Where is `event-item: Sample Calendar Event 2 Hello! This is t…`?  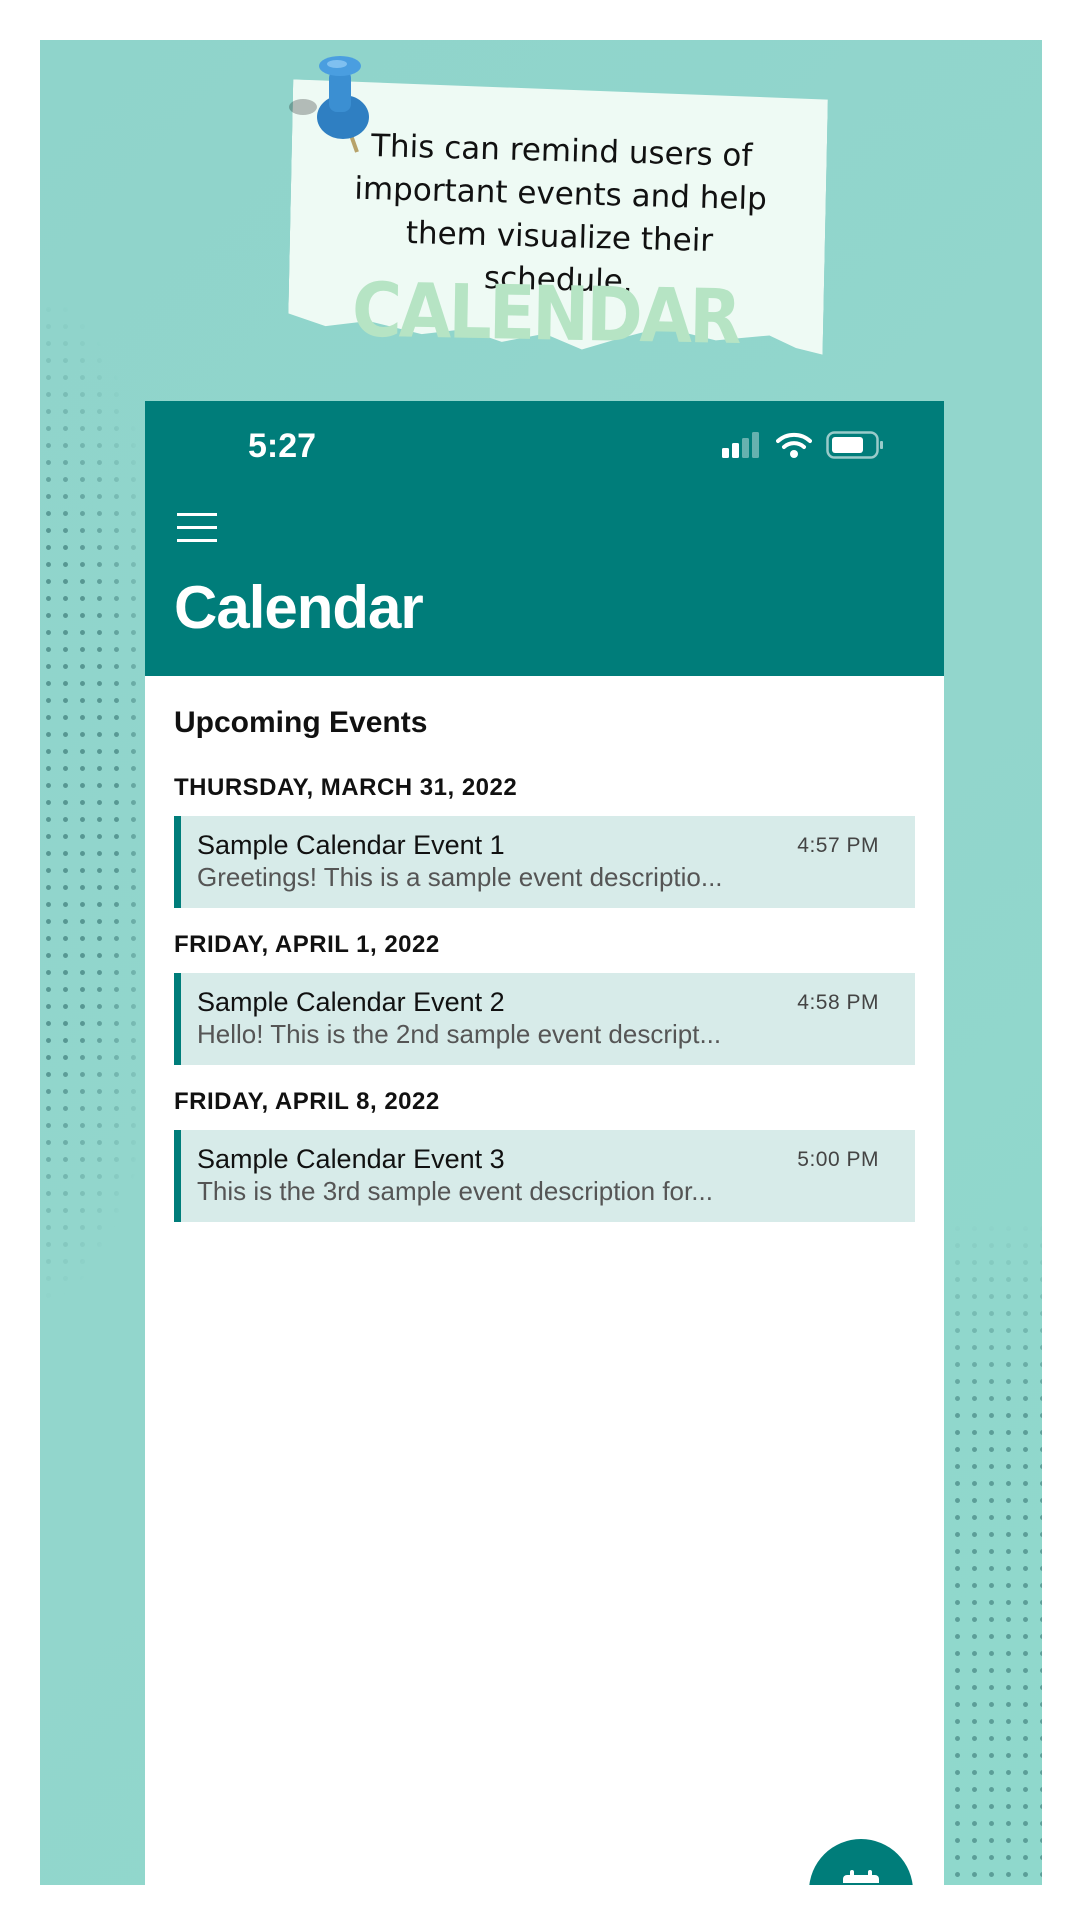 event-item: Sample Calendar Event 2 Hello! This is t… is located at coordinates (544, 1019).